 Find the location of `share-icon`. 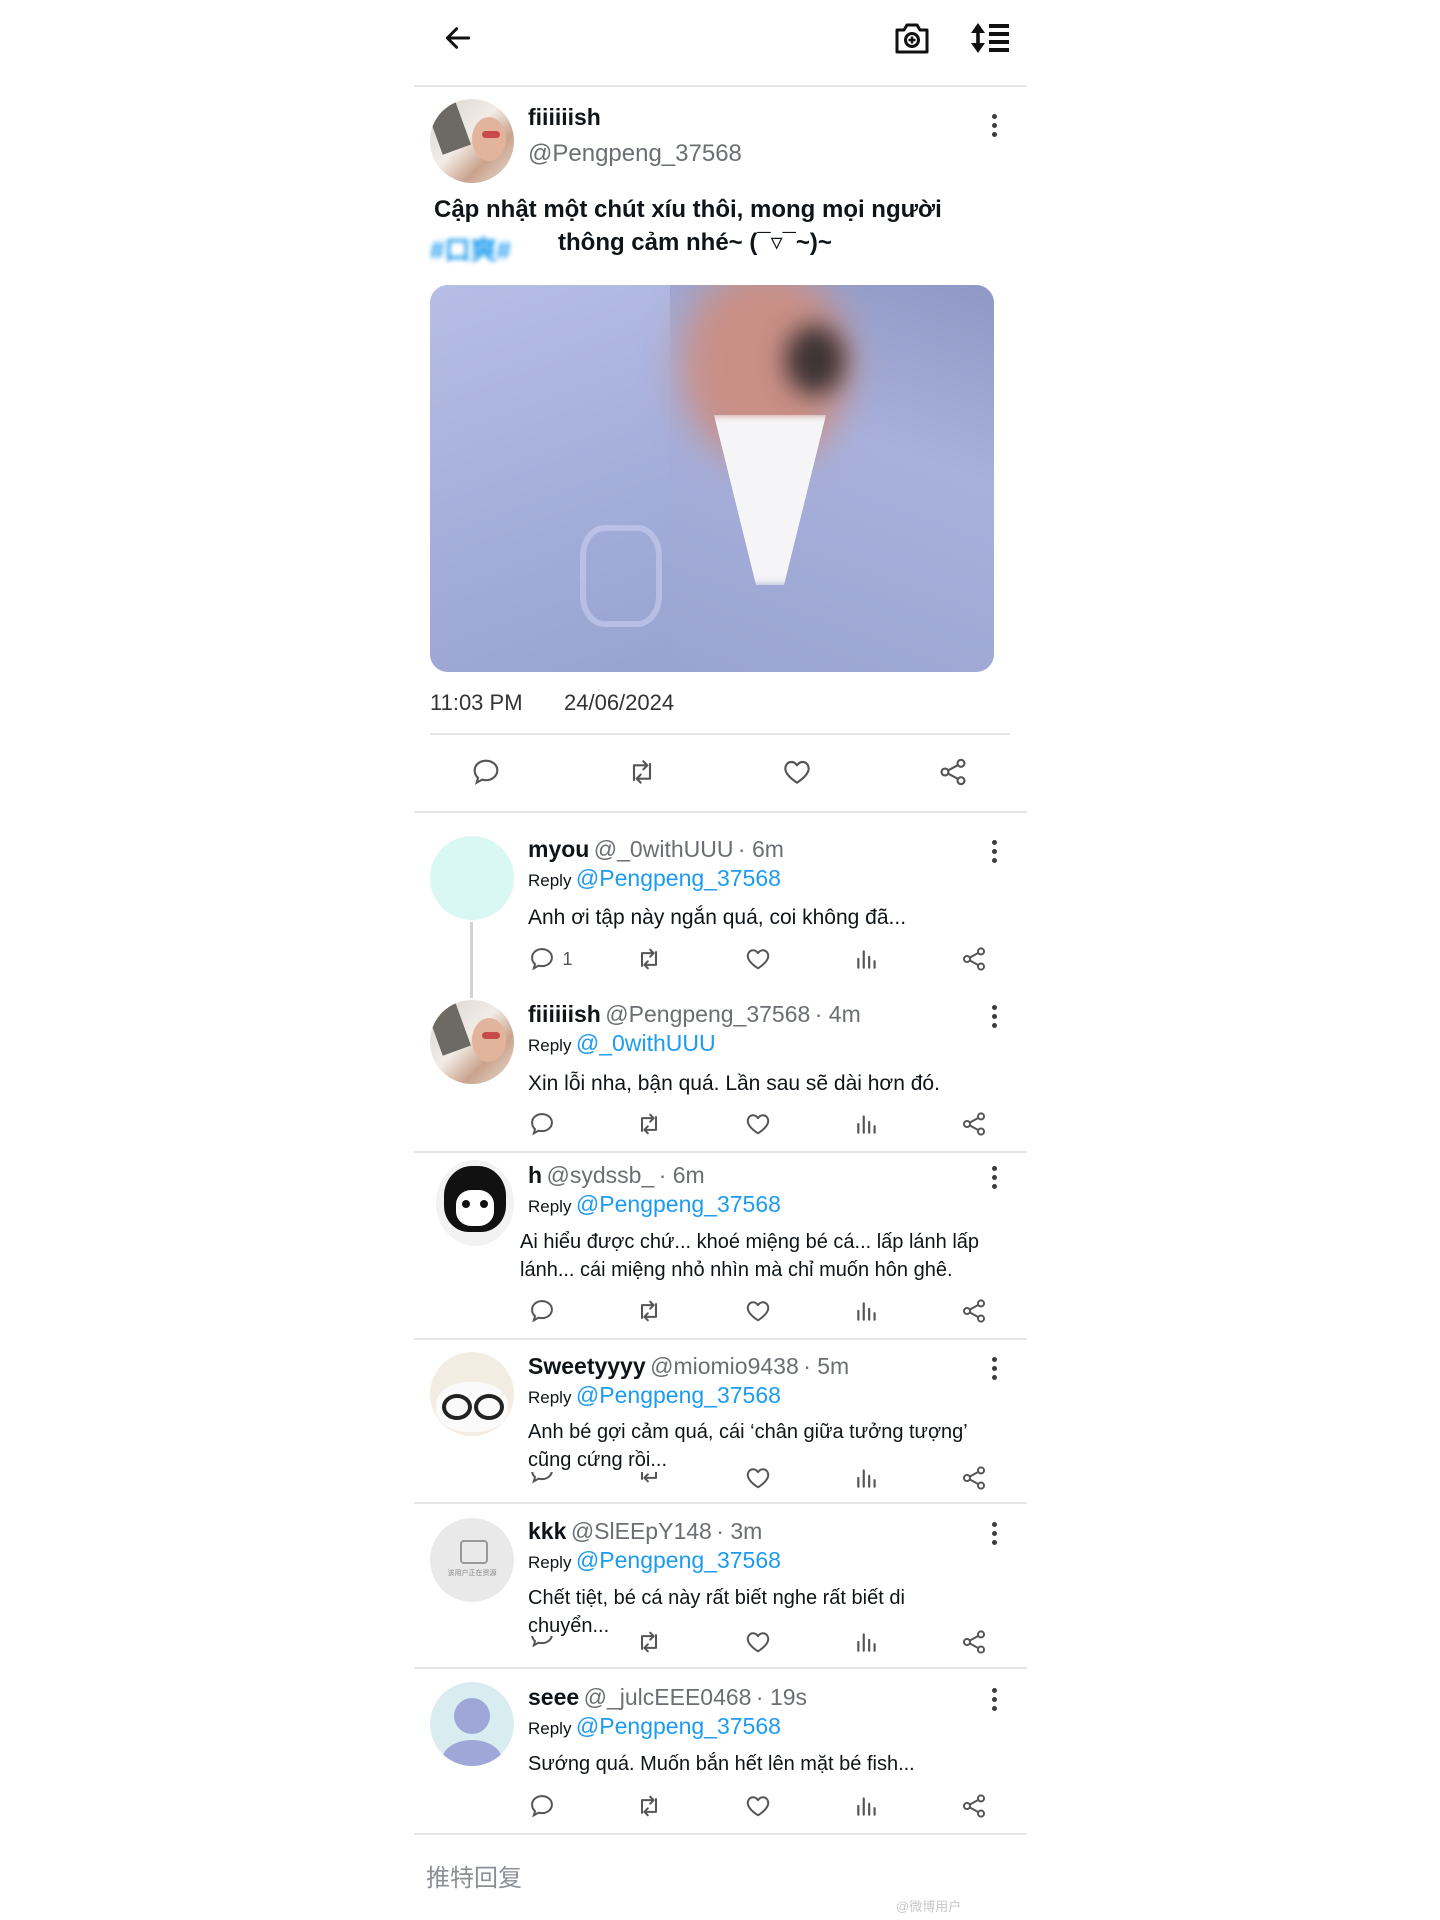

share-icon is located at coordinates (974, 1806).